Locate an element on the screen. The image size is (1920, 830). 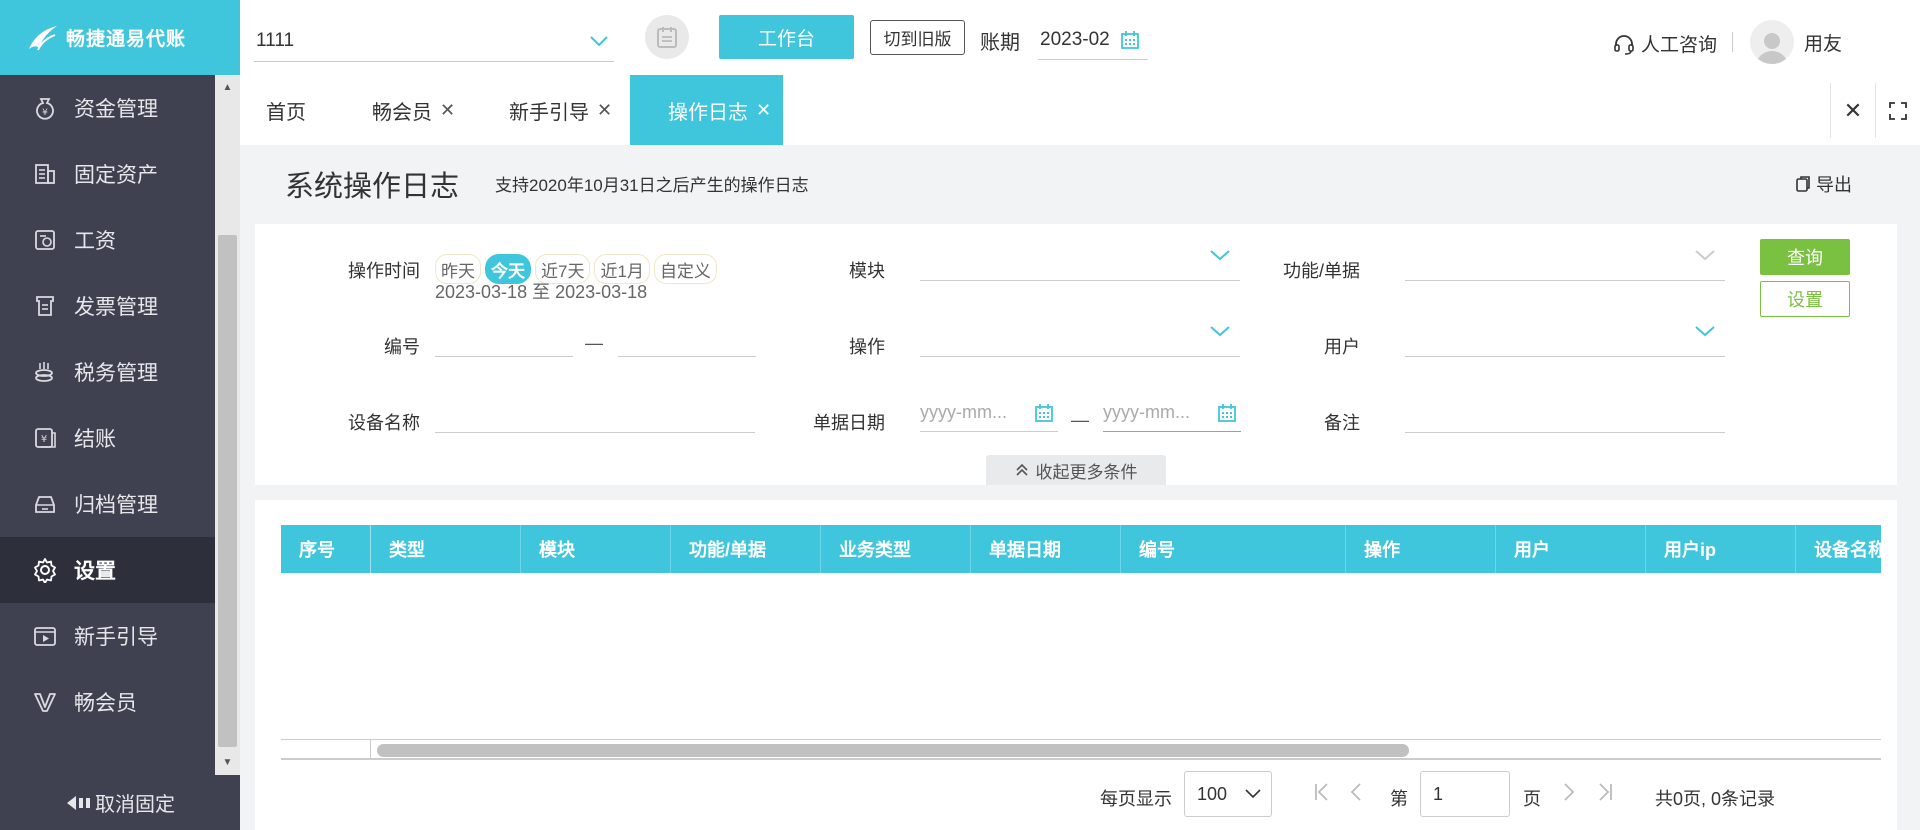
page-subtitle: 支持2020年10月31日之后产生的操作日志 is located at coordinates (652, 185).